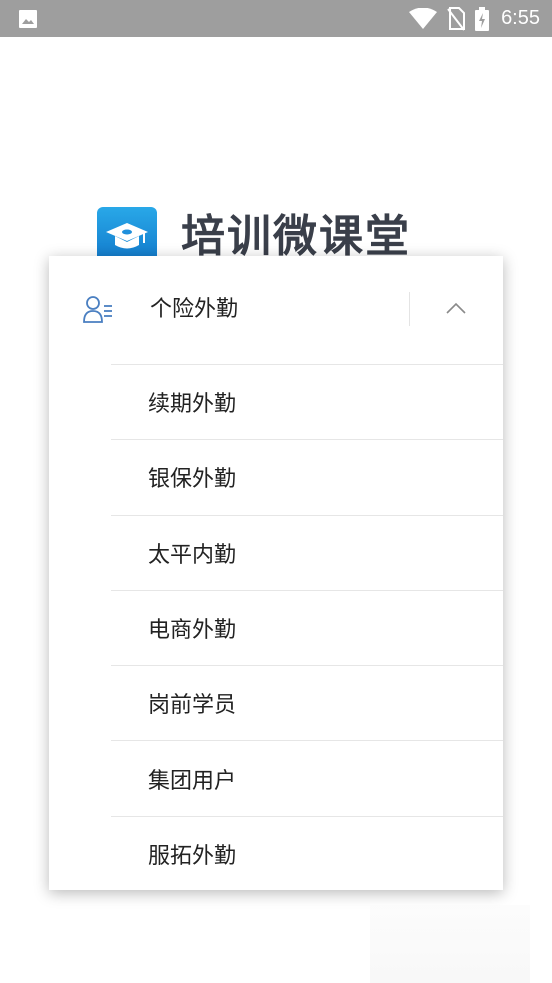 The image size is (552, 983). Describe the element at coordinates (276, 18) in the screenshot. I see `status-bar: 6:55` at that location.